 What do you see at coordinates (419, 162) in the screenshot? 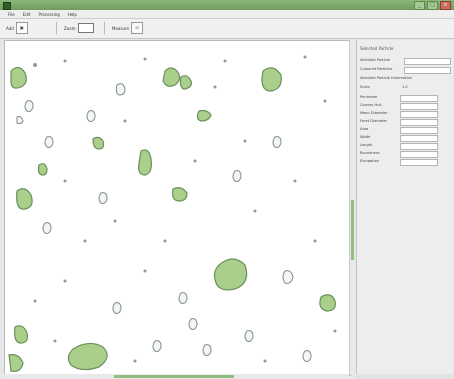
I see `elongation-field` at bounding box center [419, 162].